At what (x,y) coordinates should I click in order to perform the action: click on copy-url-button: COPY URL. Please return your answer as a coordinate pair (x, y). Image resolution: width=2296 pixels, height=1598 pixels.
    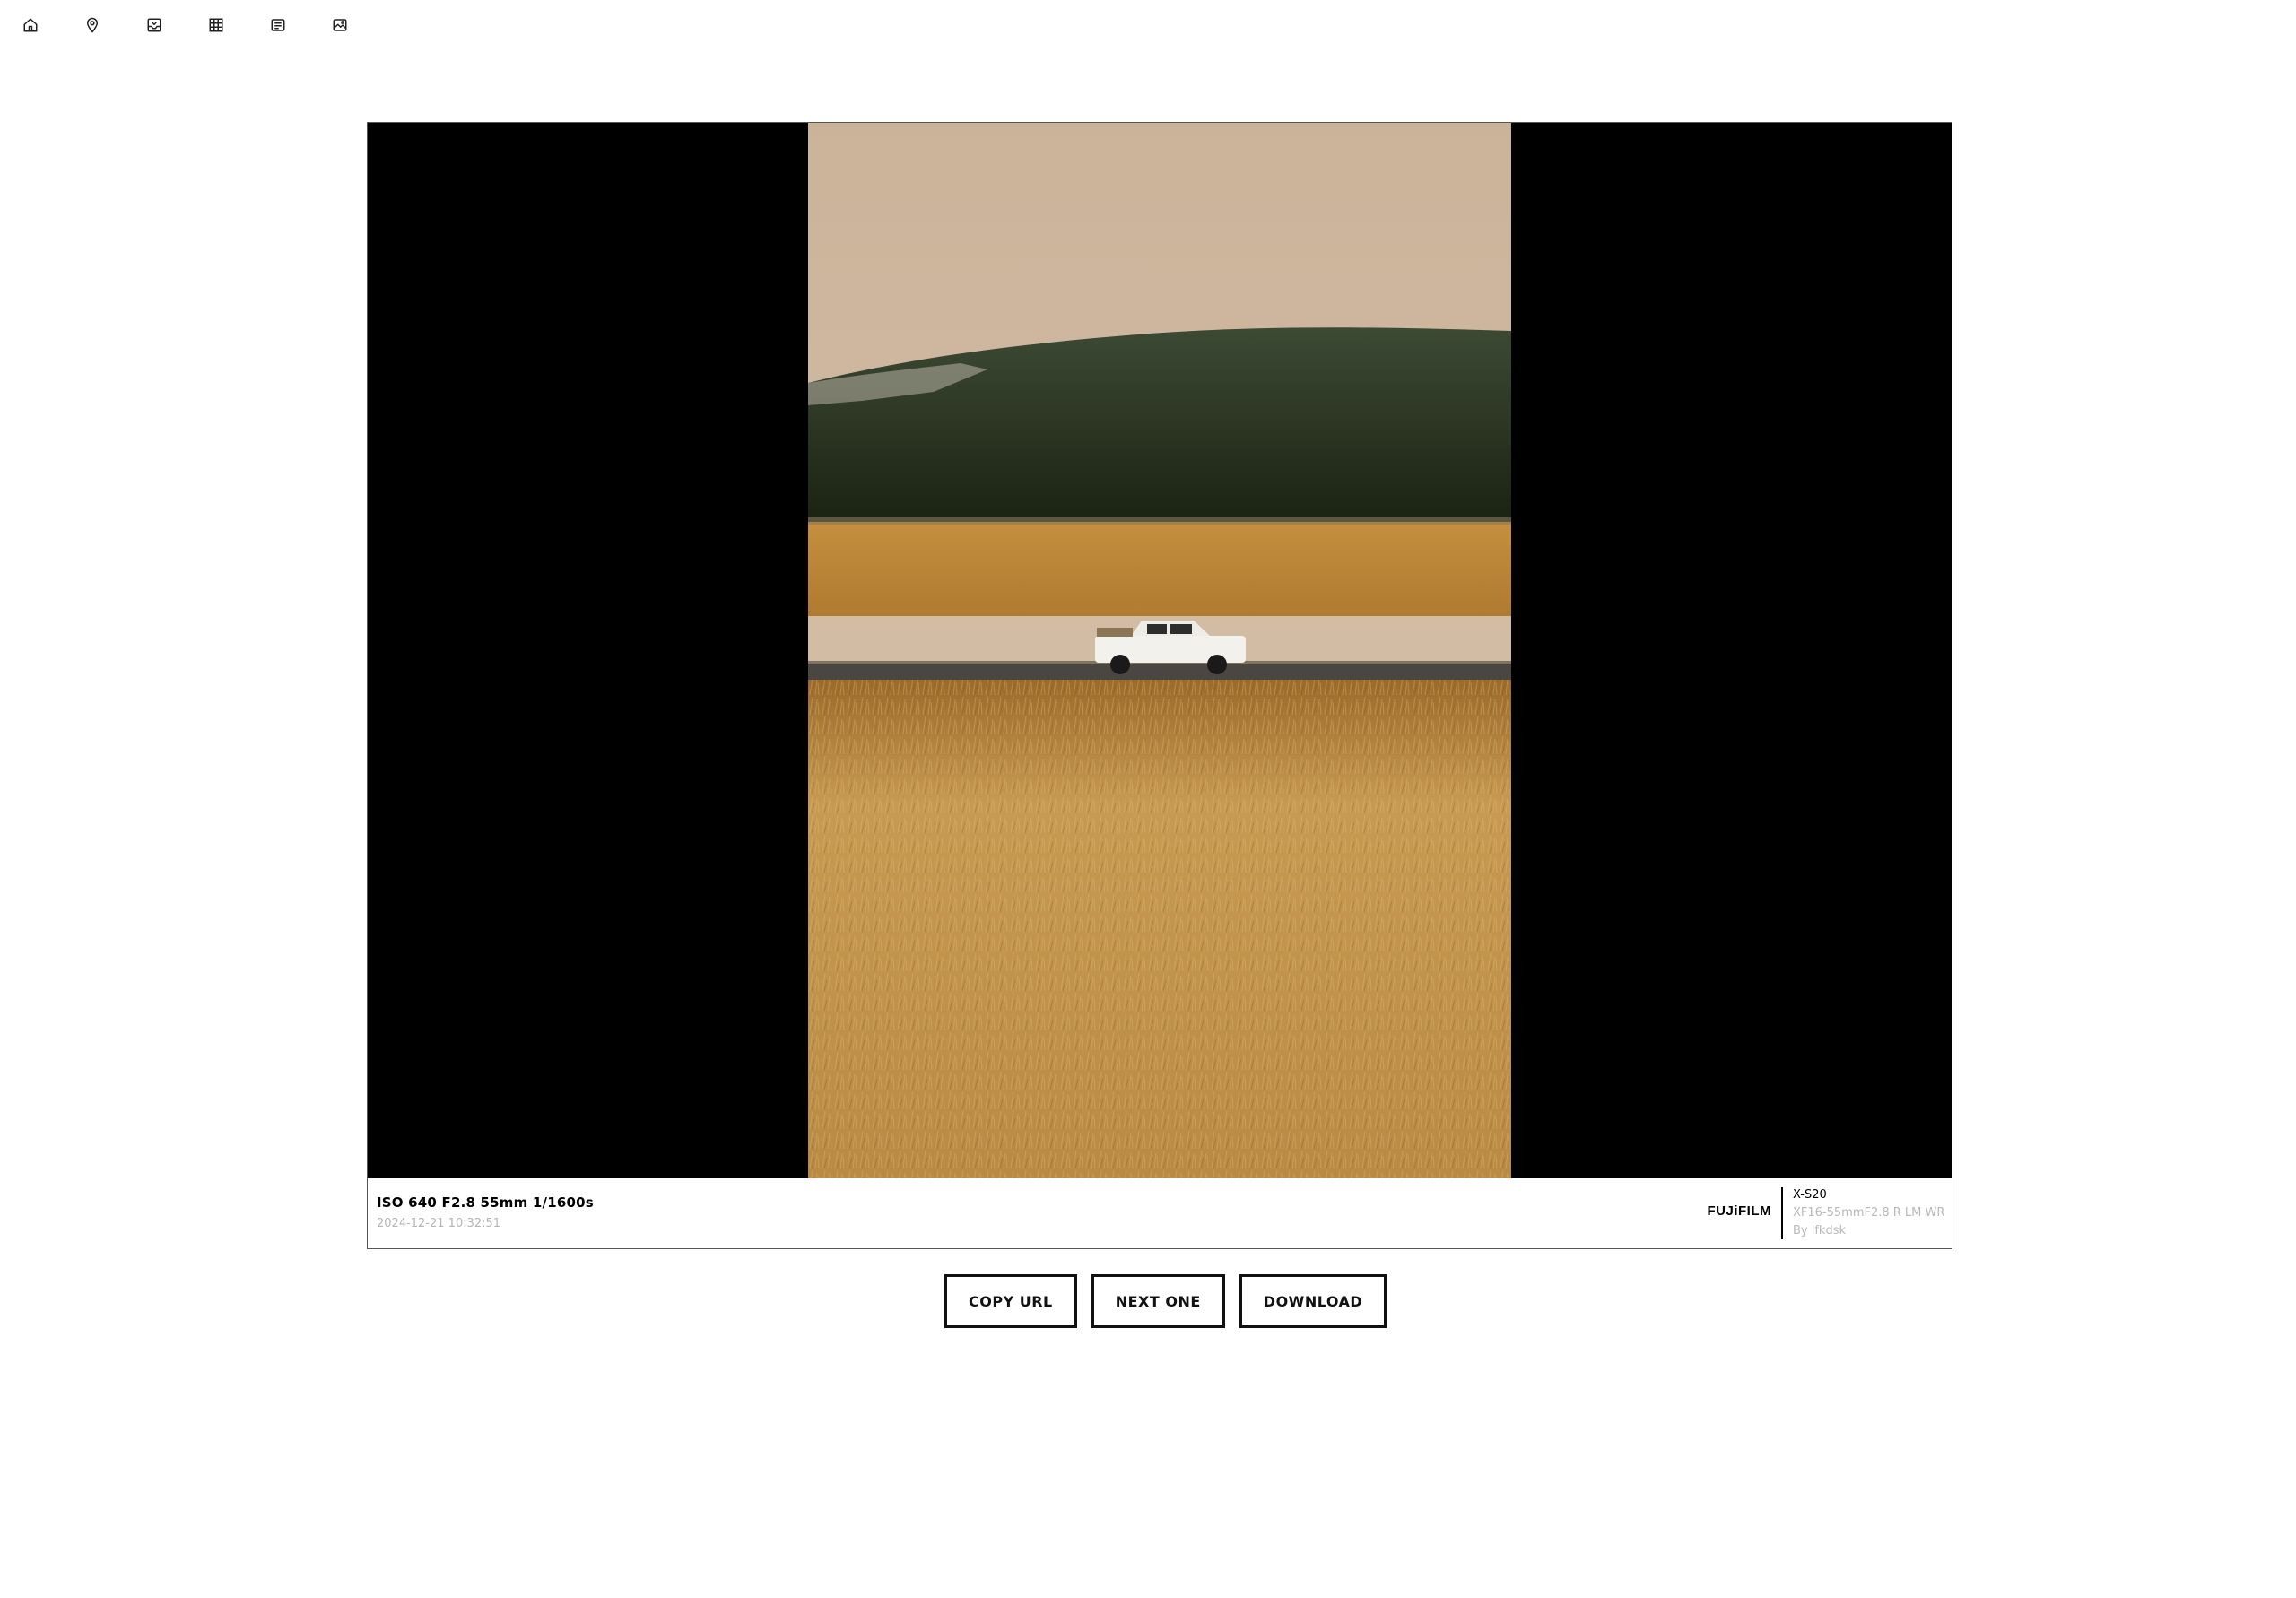
    Looking at the image, I should click on (1010, 1301).